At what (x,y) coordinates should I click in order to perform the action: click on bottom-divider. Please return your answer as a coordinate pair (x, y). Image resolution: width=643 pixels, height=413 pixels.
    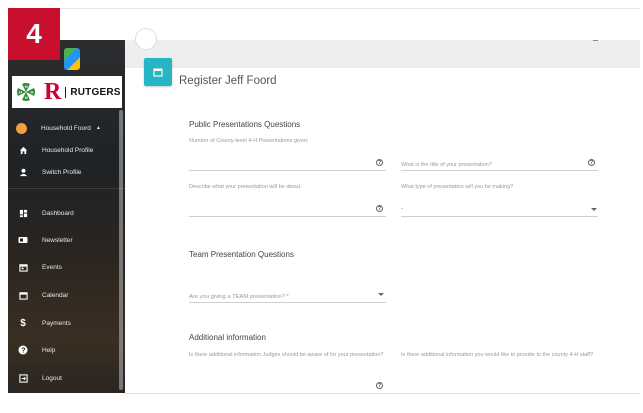
    Looking at the image, I should click on (382, 393).